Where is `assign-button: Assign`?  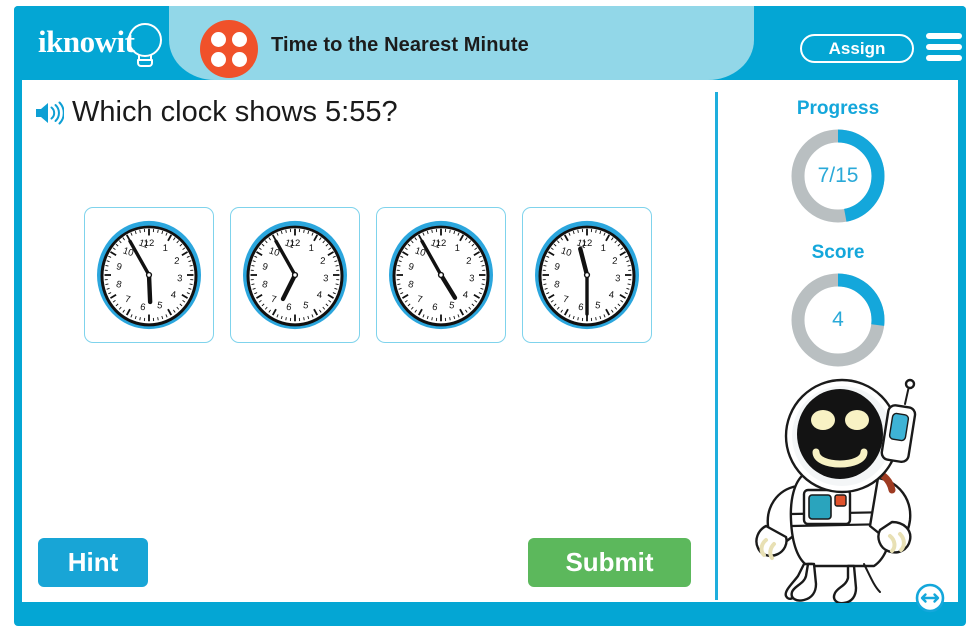
assign-button: Assign is located at coordinates (857, 48).